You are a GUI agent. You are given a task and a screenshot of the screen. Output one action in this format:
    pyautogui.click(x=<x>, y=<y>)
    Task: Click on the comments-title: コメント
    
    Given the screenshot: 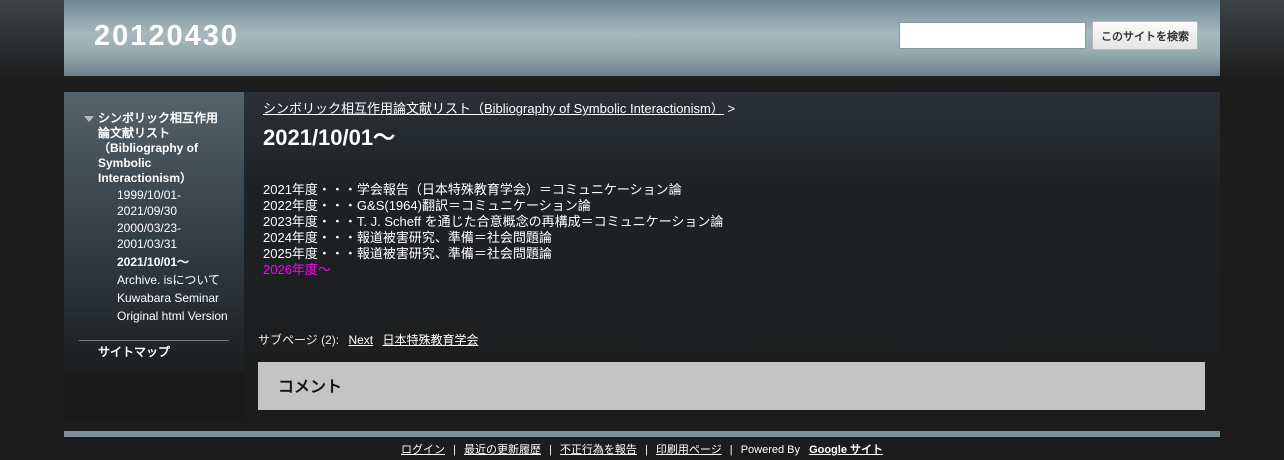 What is the action you would take?
    pyautogui.click(x=310, y=387)
    